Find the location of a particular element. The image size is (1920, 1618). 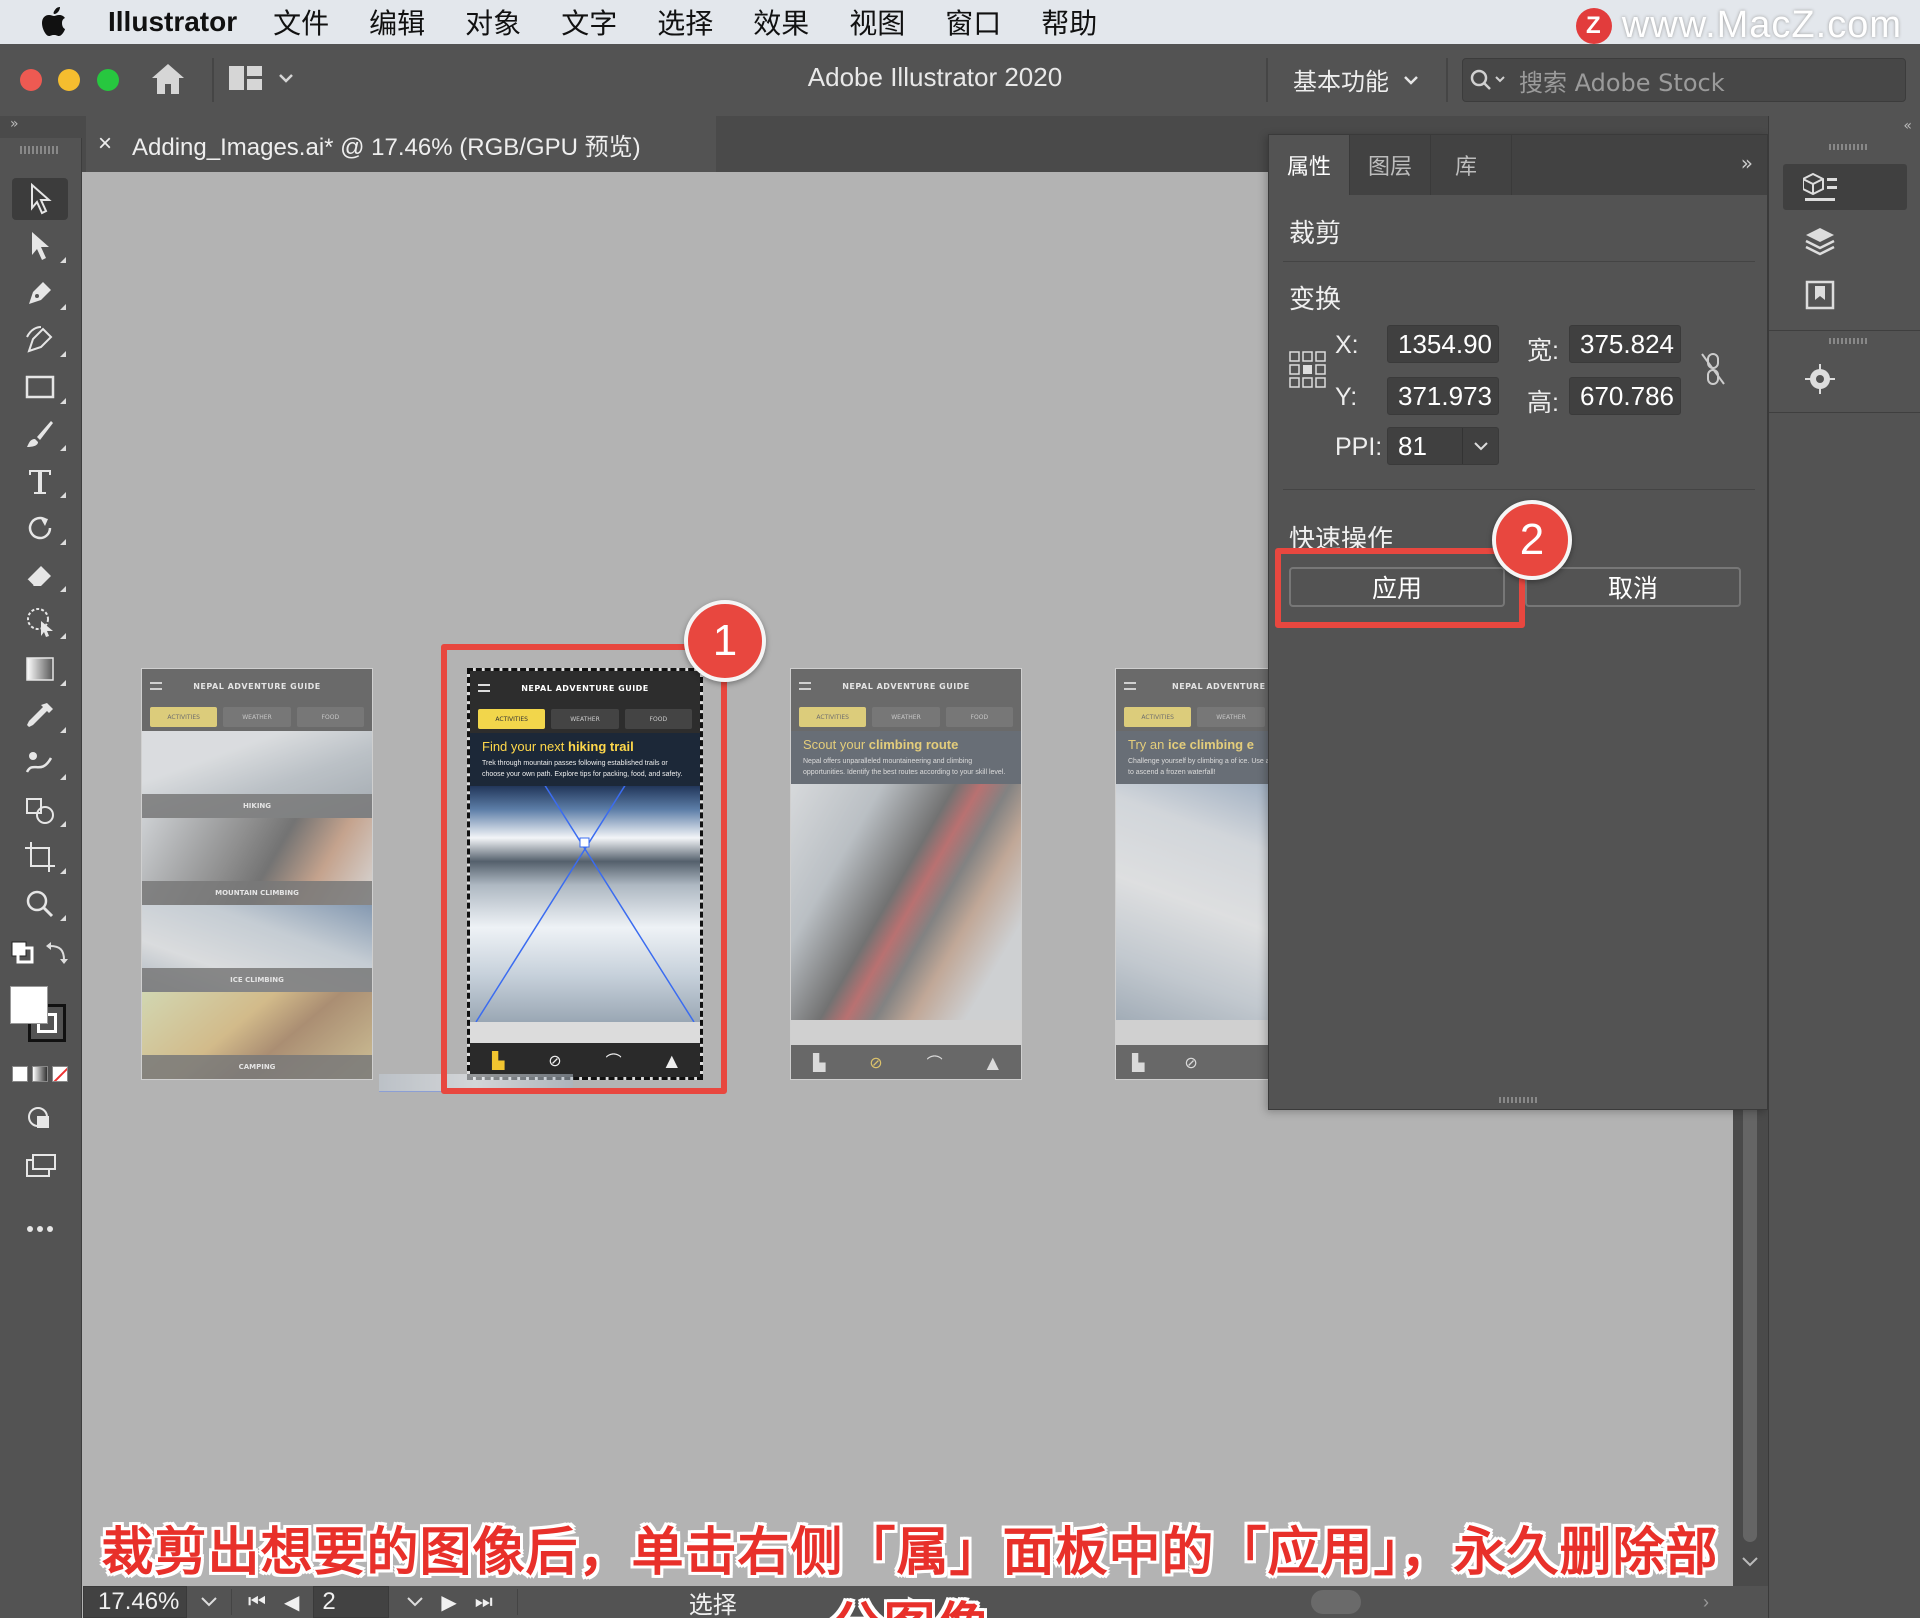

tutorial-caption: 裁剪出想要的图像后，单击右侧「属」面板中的「应用」，永久删除部分图像 is located at coordinates (910, 1570).